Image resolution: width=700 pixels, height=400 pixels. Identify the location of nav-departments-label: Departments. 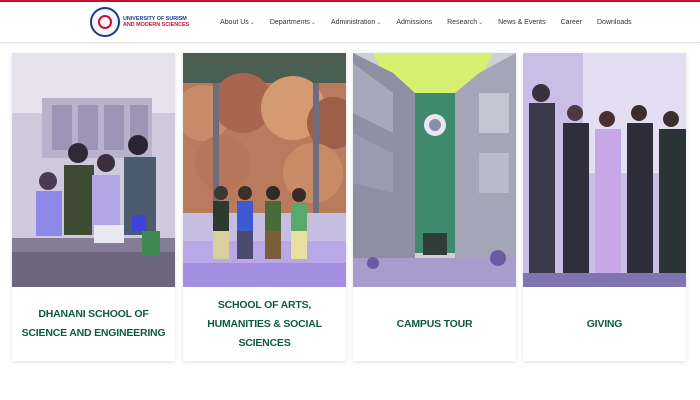
(289, 22).